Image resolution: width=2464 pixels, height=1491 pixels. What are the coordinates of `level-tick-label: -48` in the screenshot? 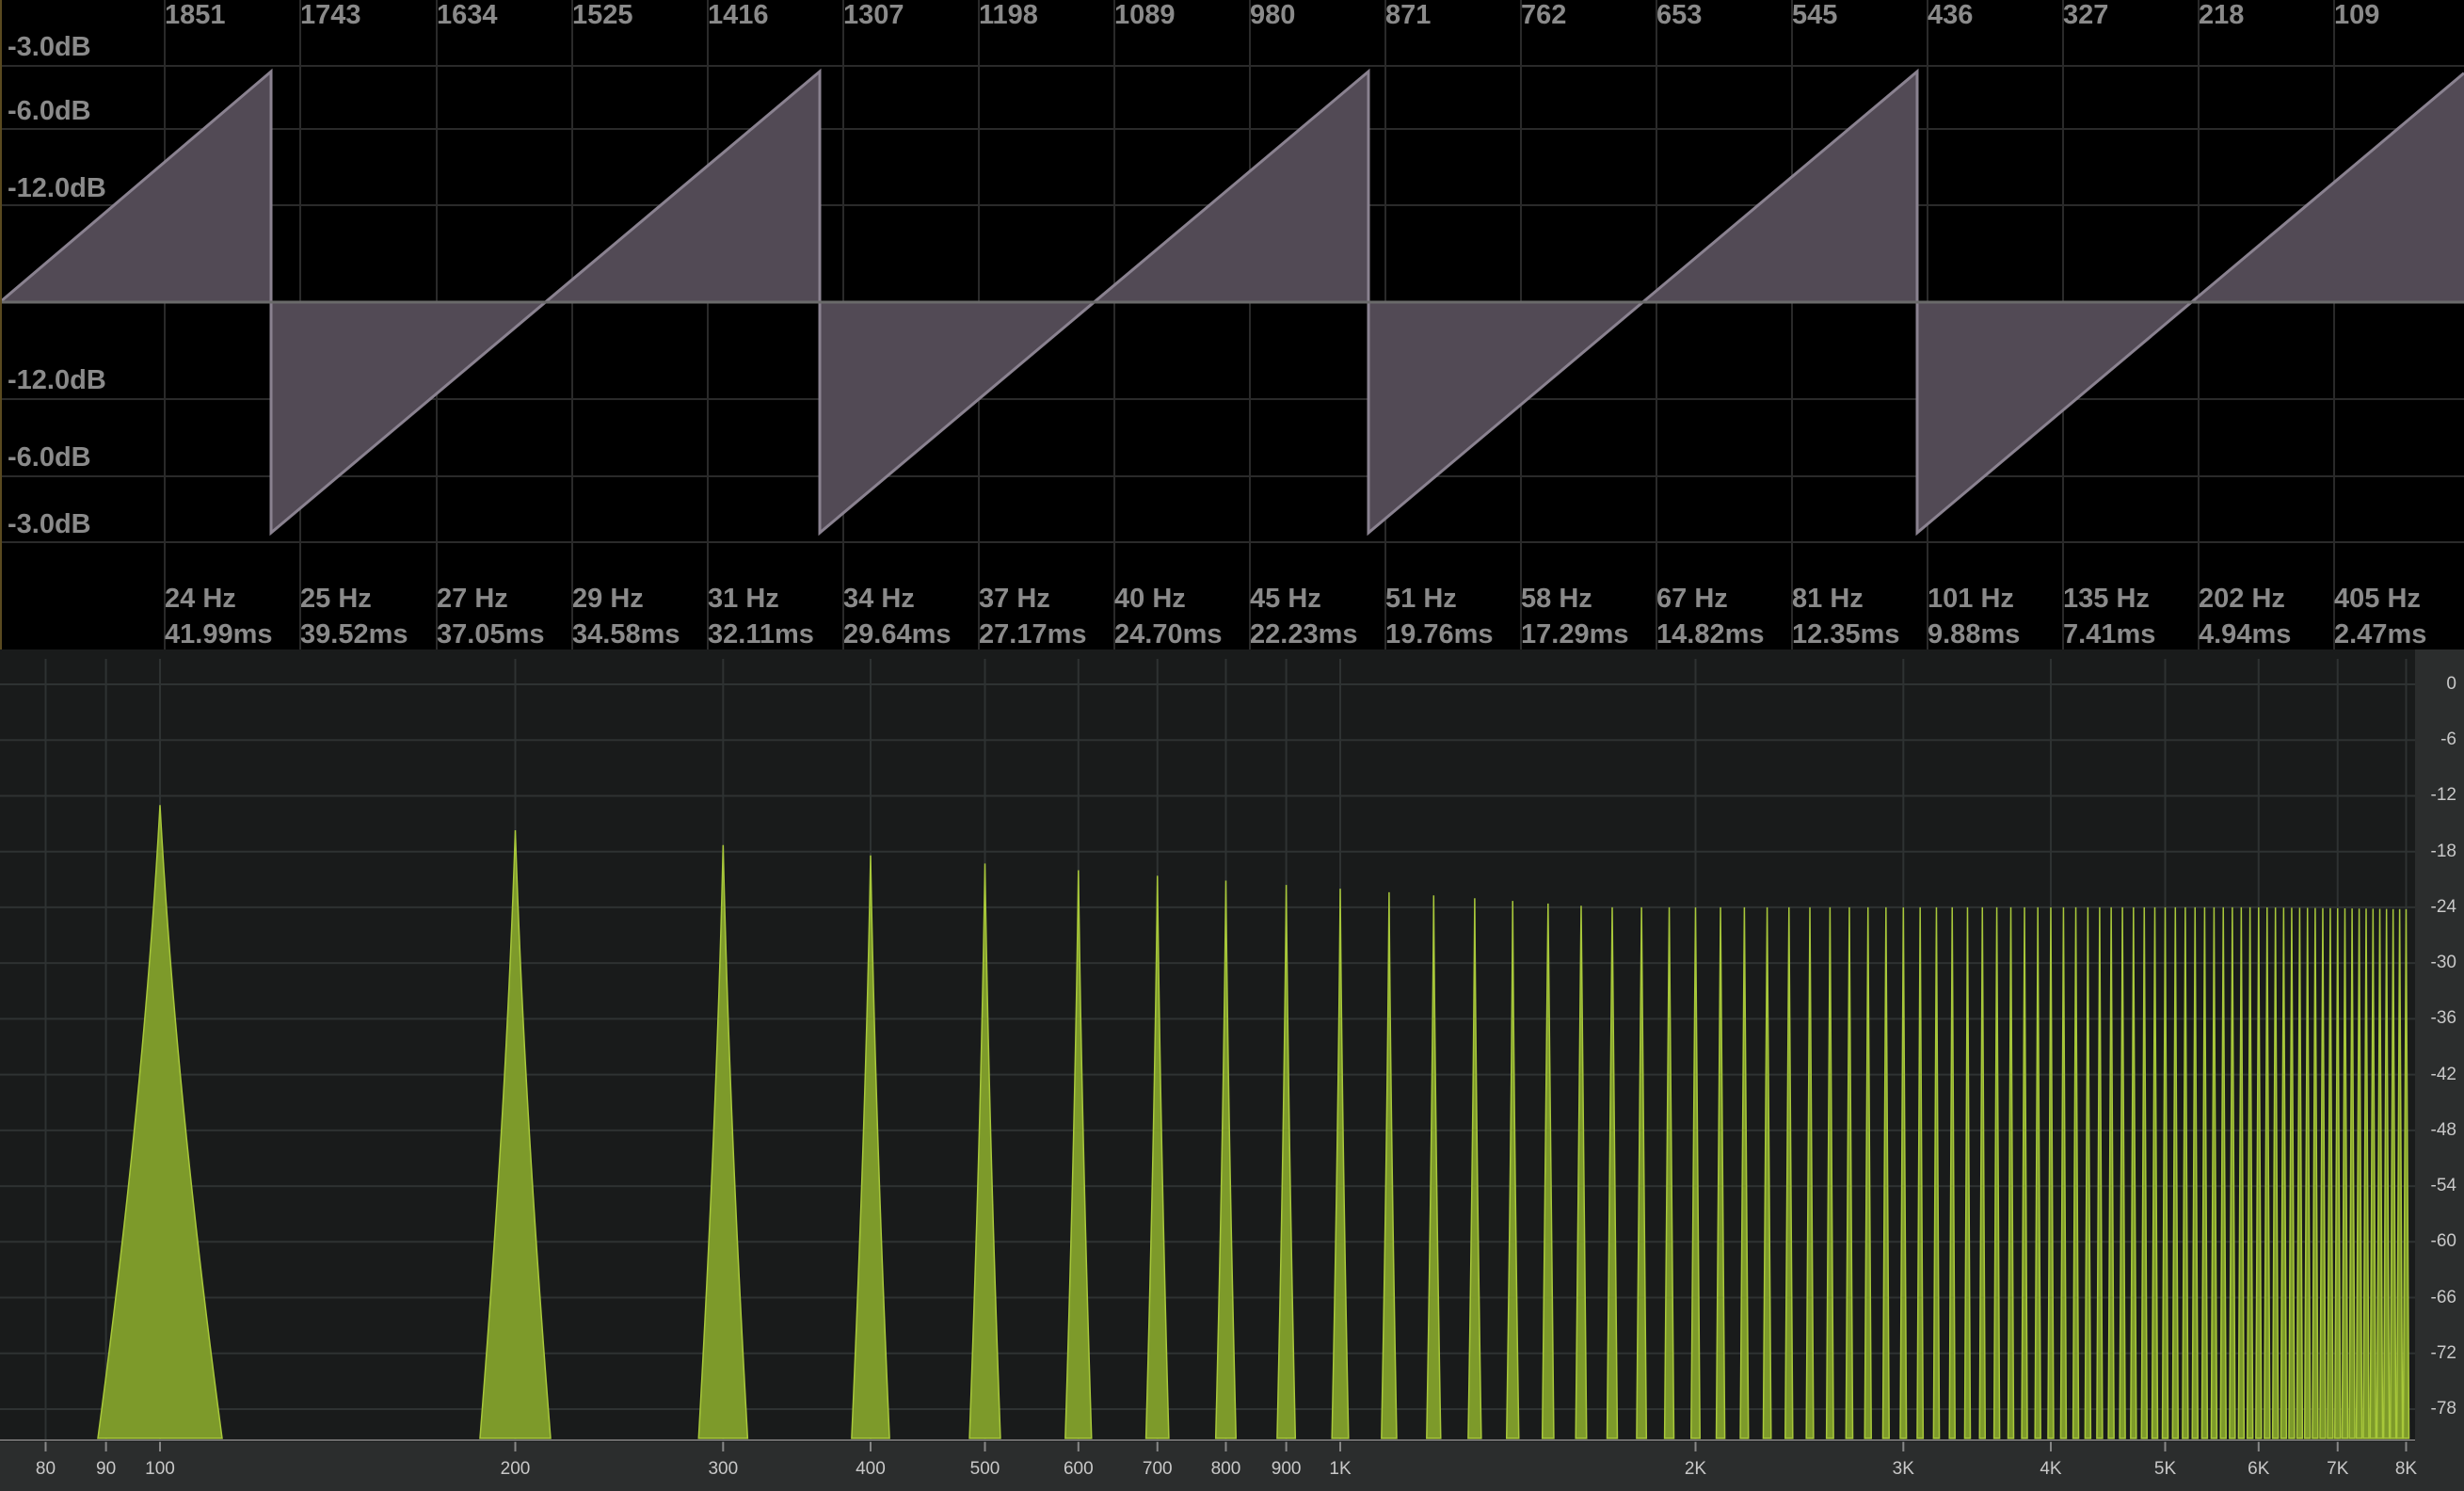 It's located at (2443, 1130).